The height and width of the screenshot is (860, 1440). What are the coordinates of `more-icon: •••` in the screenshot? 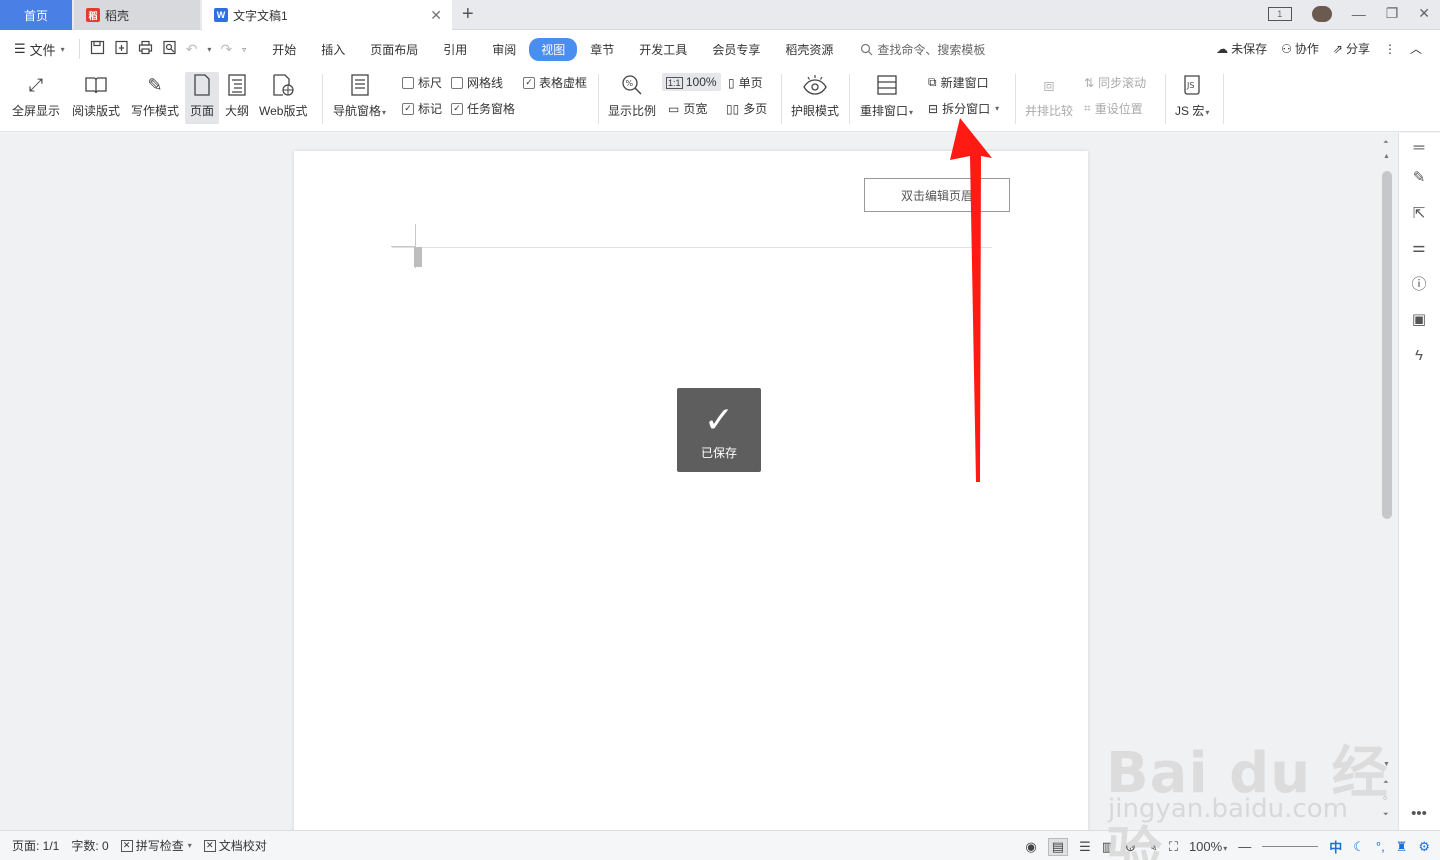 It's located at (1419, 813).